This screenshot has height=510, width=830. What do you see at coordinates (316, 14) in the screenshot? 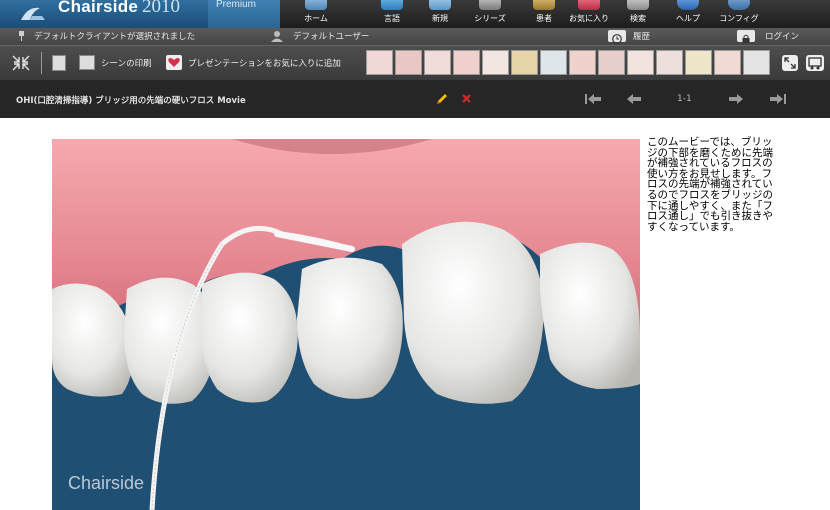
I see `nav-home: ホーム` at bounding box center [316, 14].